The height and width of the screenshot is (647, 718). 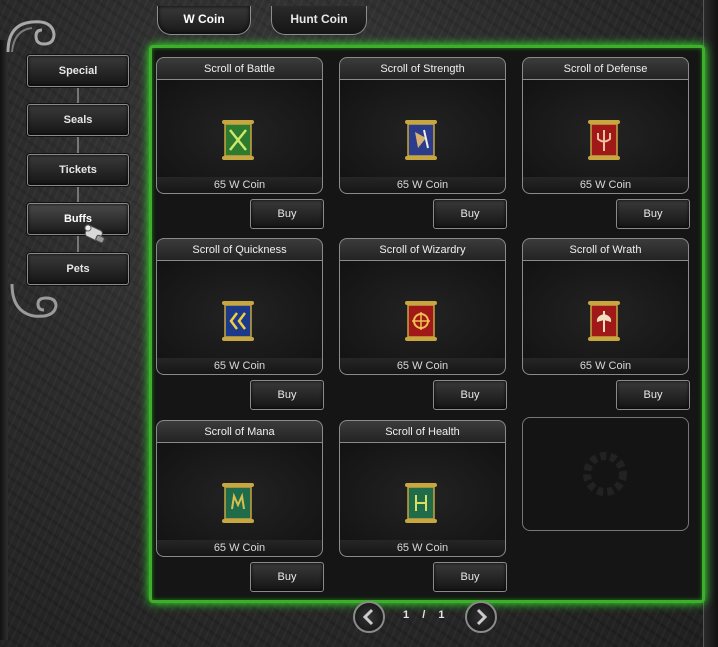 I want to click on page-indicator: 1 / 1, so click(x=424, y=615).